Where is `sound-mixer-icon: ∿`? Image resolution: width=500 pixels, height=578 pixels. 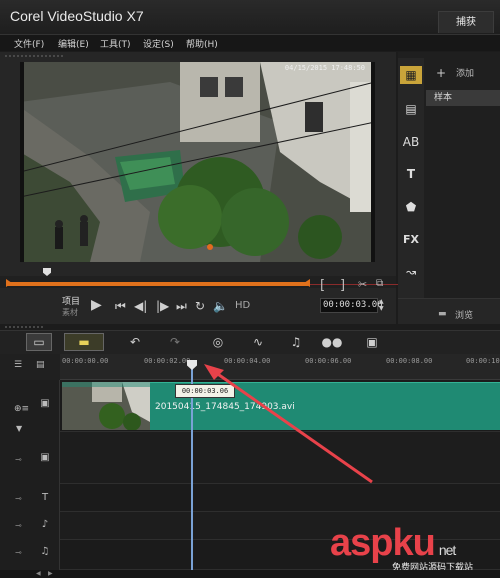
sound-mixer-icon: ∿ is located at coordinates (258, 342).